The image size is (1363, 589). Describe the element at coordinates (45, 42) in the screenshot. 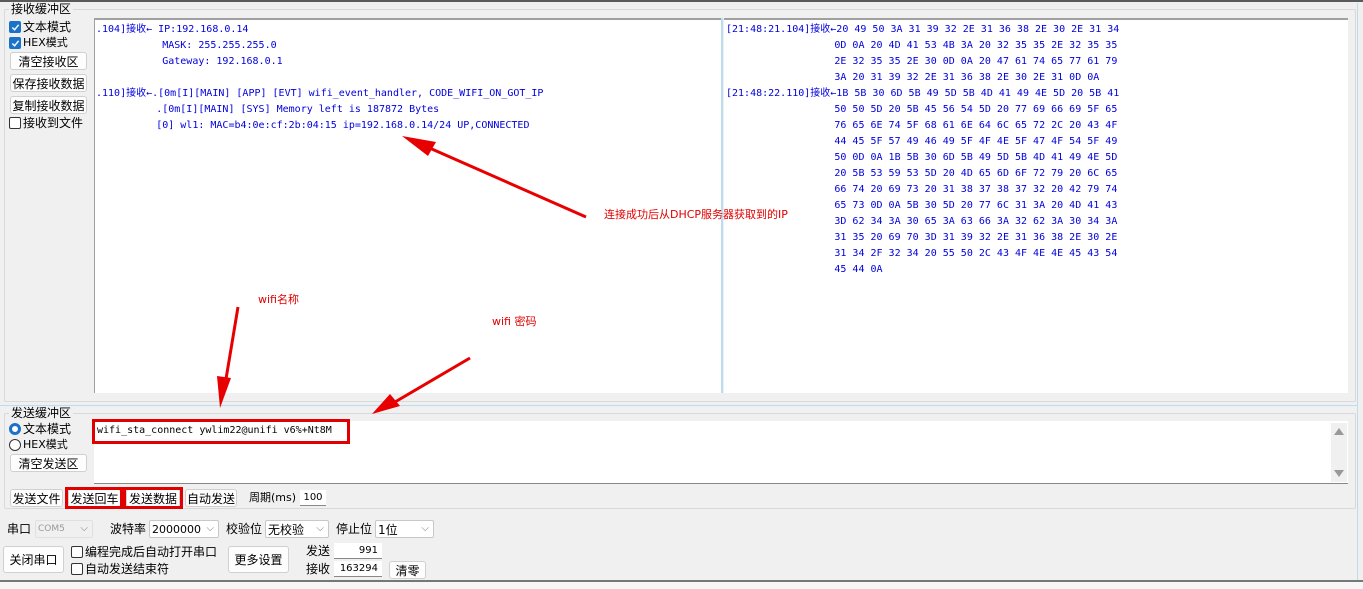

I see `receive-hex-mode-label: HEX模式` at that location.